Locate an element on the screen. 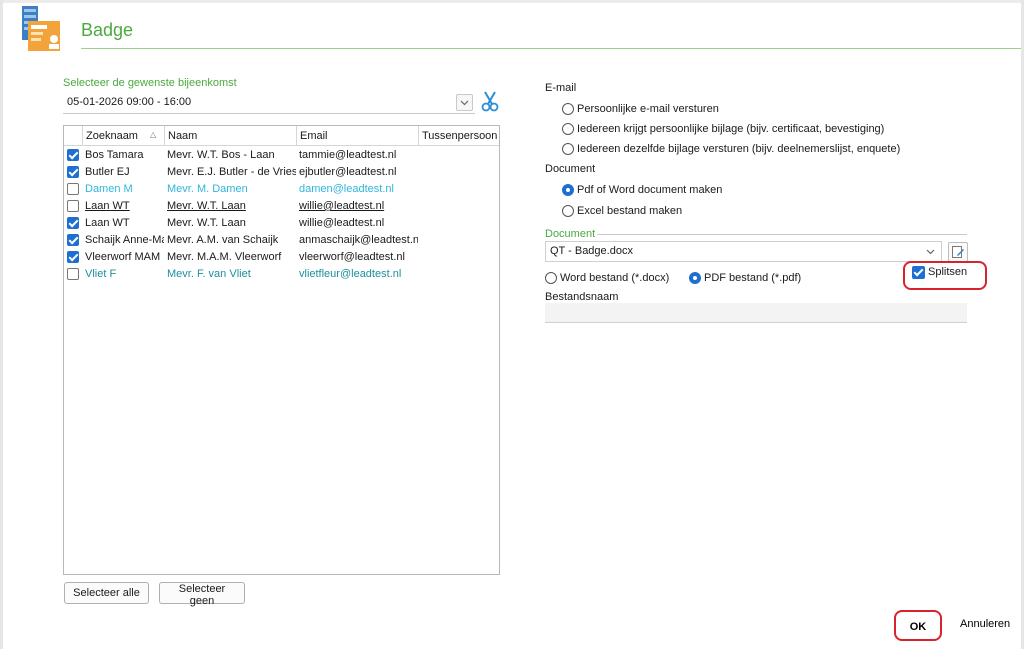 The width and height of the screenshot is (1024, 649). col-header-zoeknaam-label: Zoeknaam is located at coordinates (112, 136).